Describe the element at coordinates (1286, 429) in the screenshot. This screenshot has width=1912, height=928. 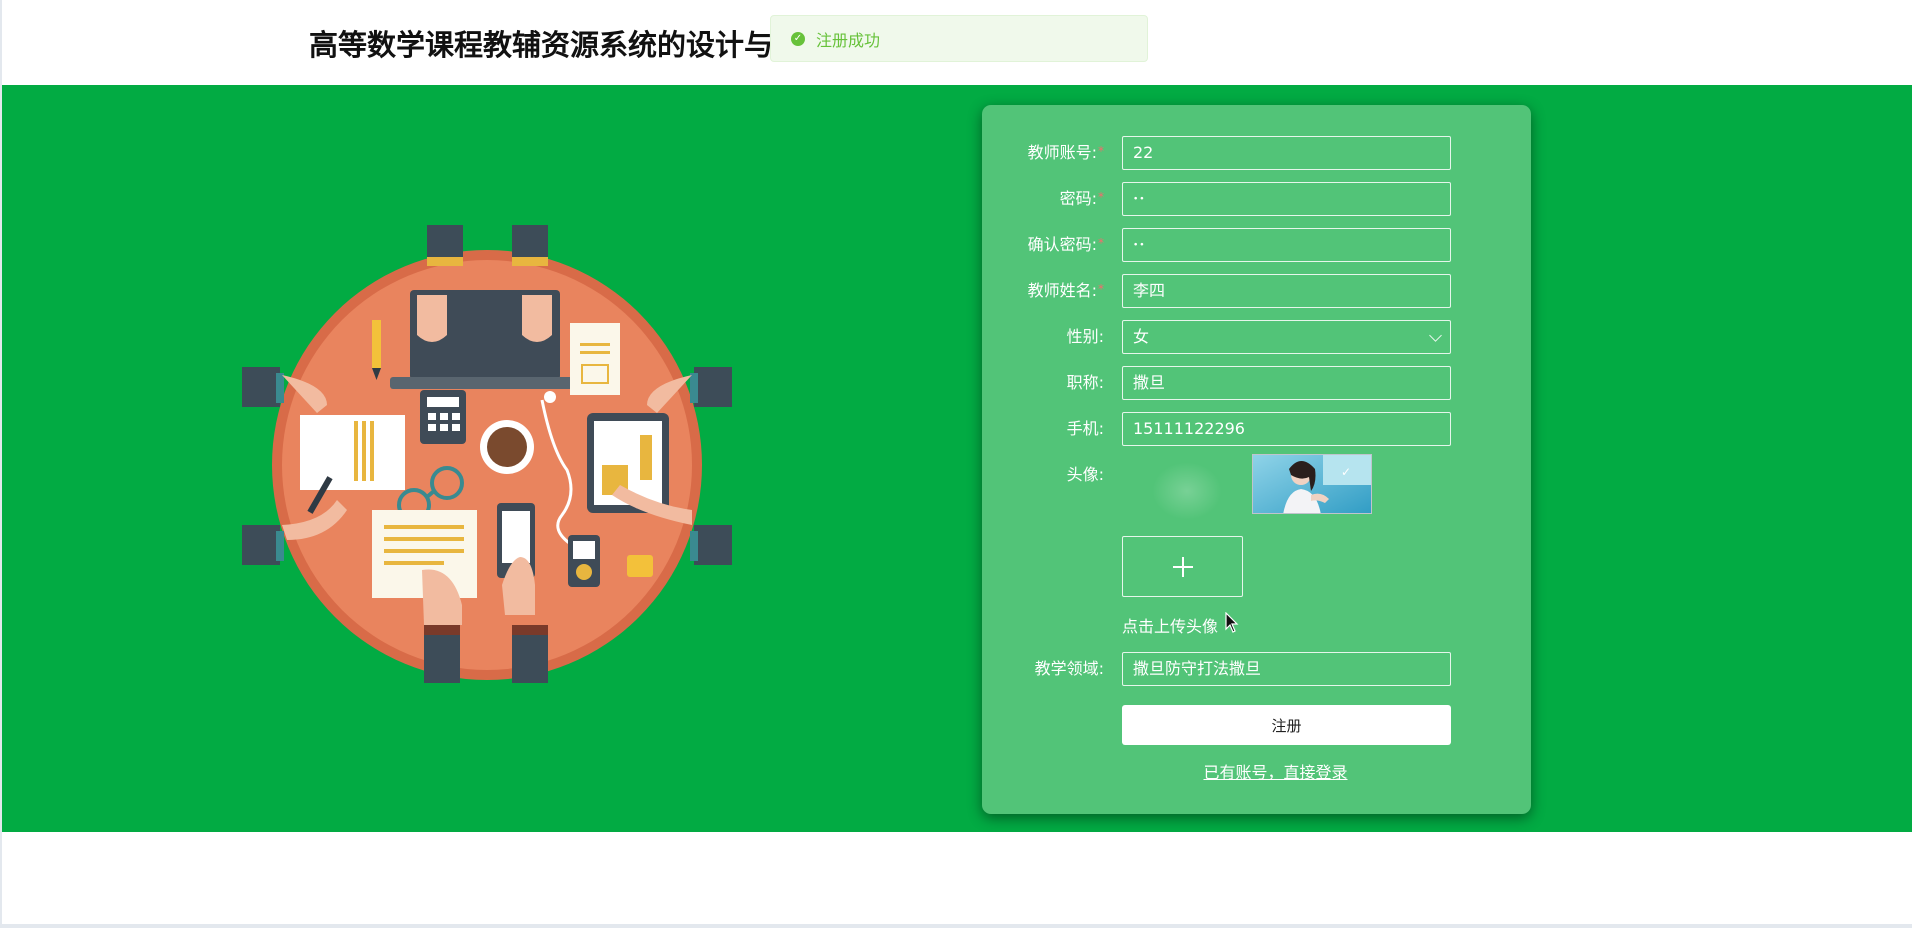
I see `phone-input: 15111122296` at that location.